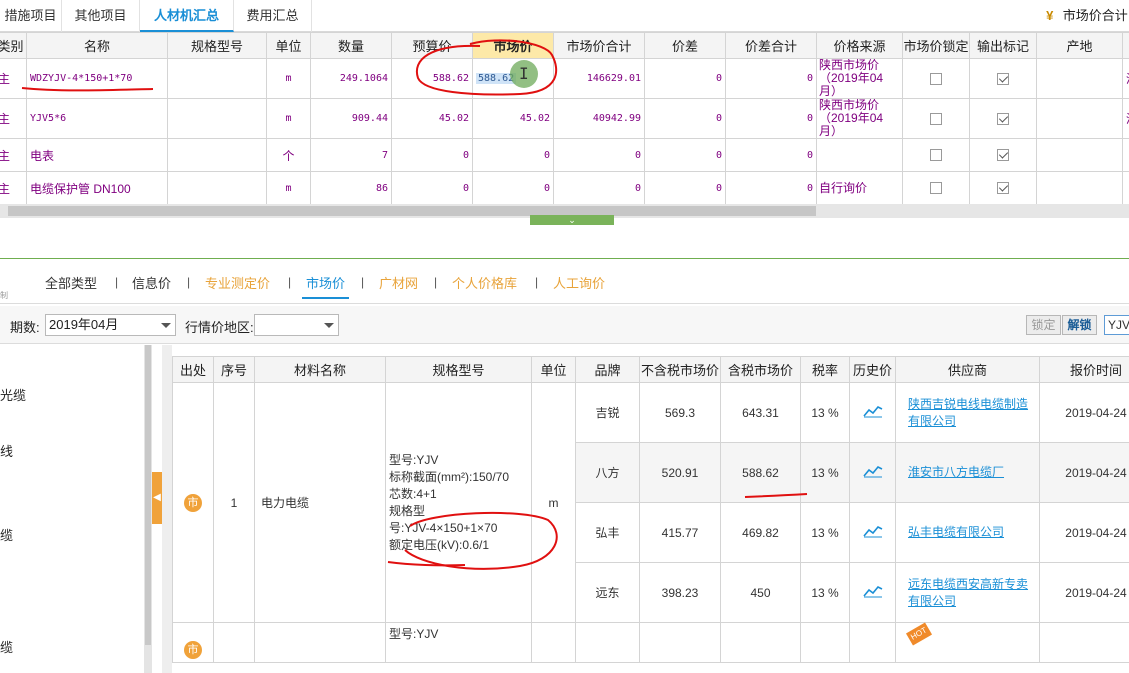  Describe the element at coordinates (237, 282) in the screenshot. I see `tab-professional-price: 专业测定价` at that location.